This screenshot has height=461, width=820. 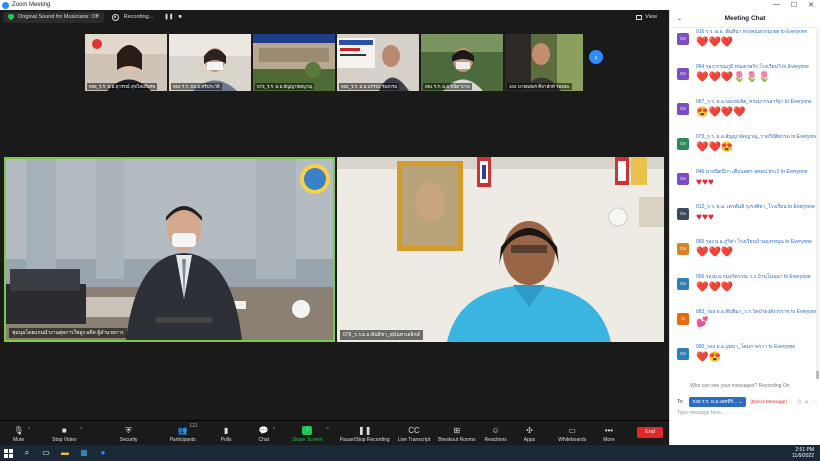 What do you see at coordinates (721, 112) in the screenshot?
I see `message-text: 😍❤️❤️❤️` at bounding box center [721, 112].